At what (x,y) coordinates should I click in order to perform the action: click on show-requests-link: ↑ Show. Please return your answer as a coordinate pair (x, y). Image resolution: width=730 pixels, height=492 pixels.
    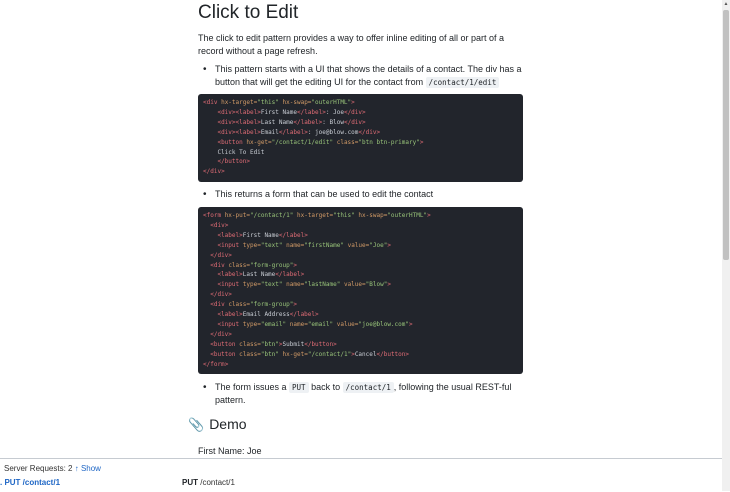
    Looking at the image, I should click on (88, 468).